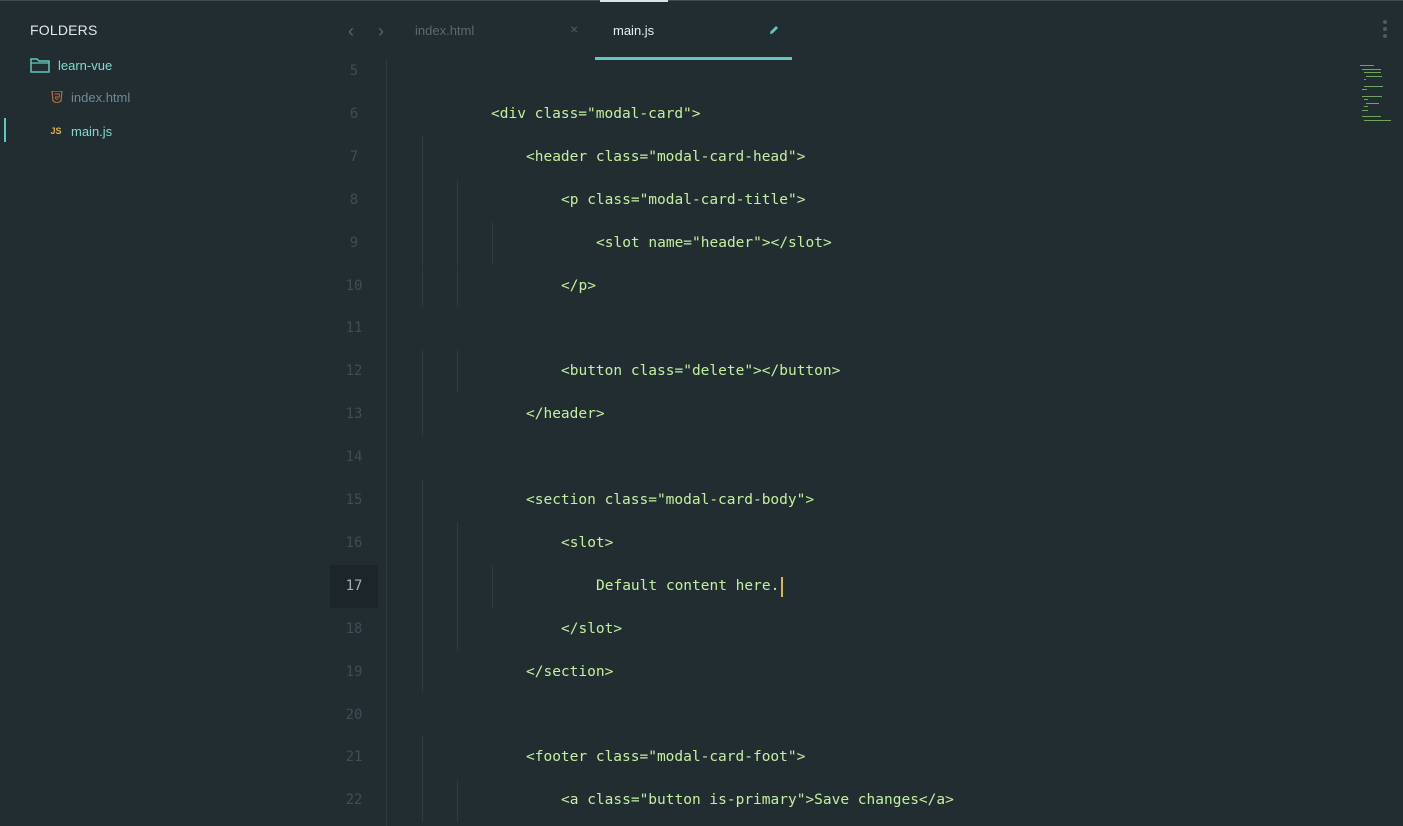  I want to click on code-text: <header class="modal-card-head">, so click(666, 156).